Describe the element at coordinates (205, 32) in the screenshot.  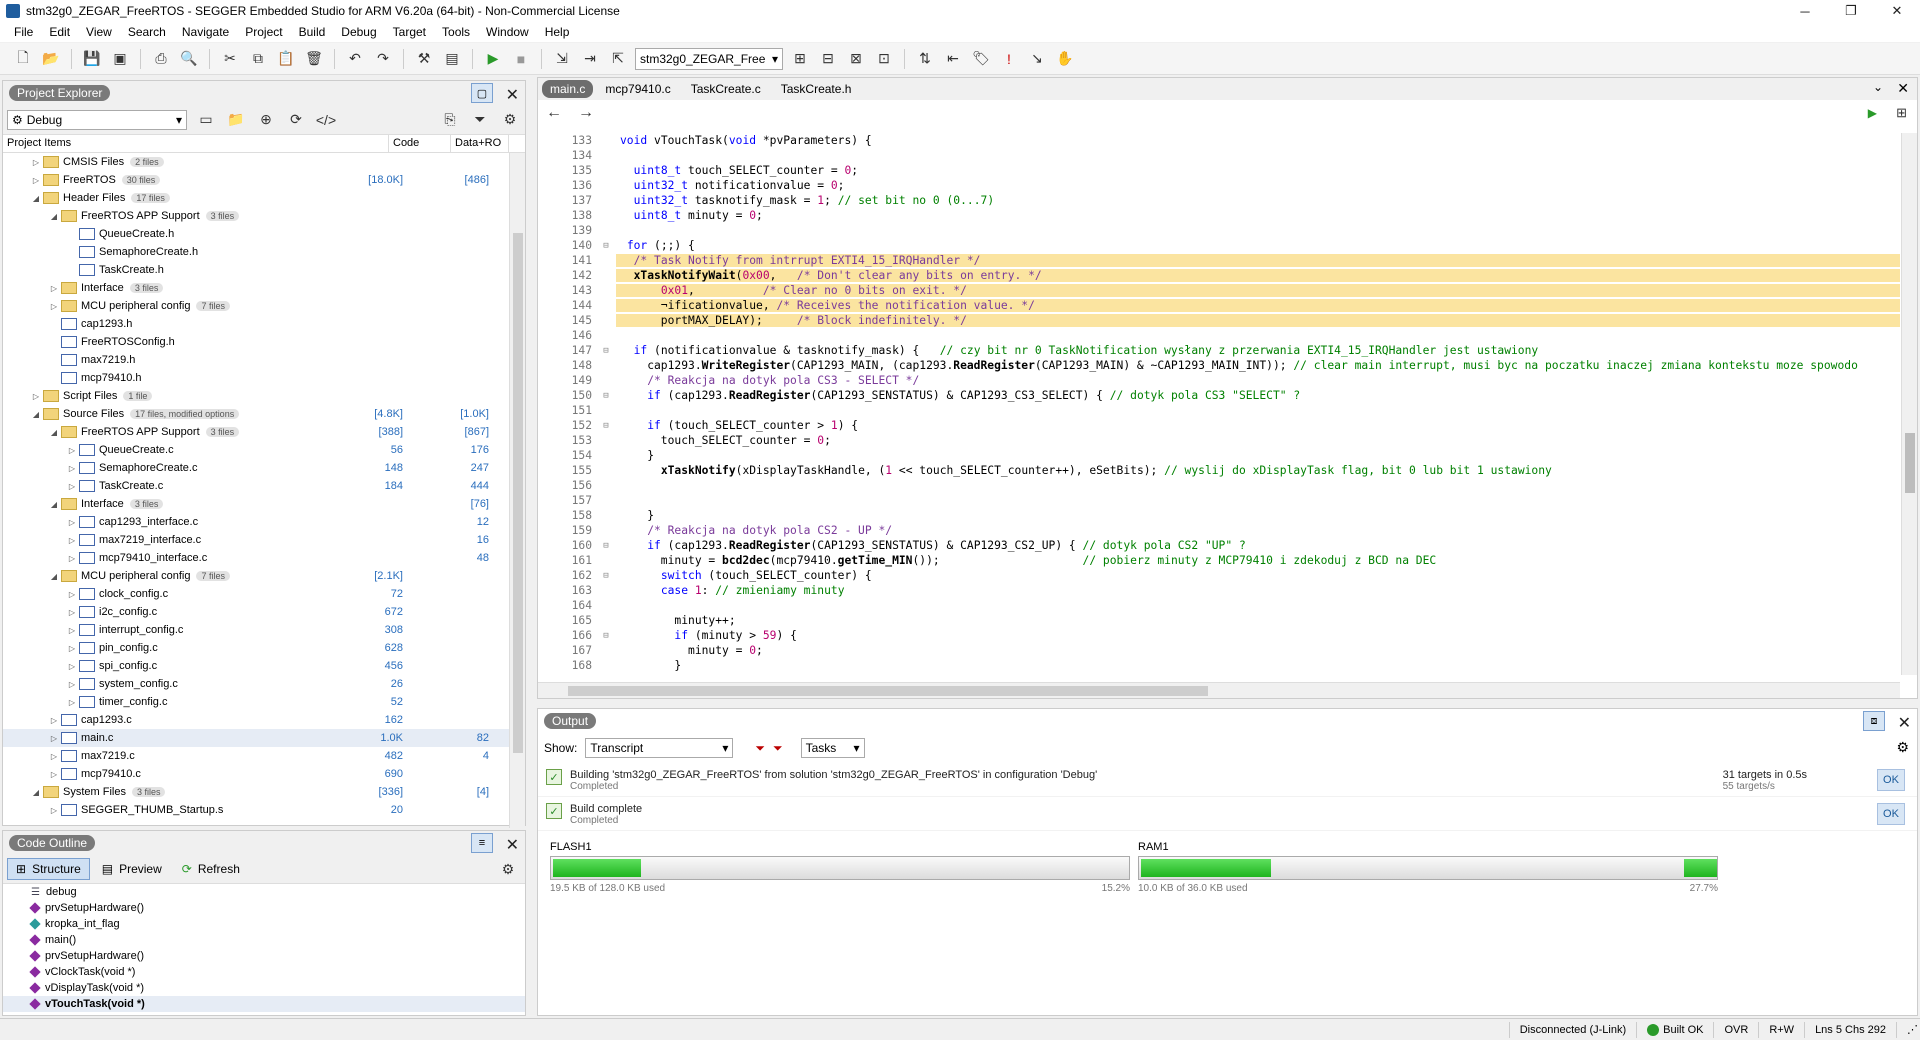
I see `menu-navigate: Navigate` at that location.